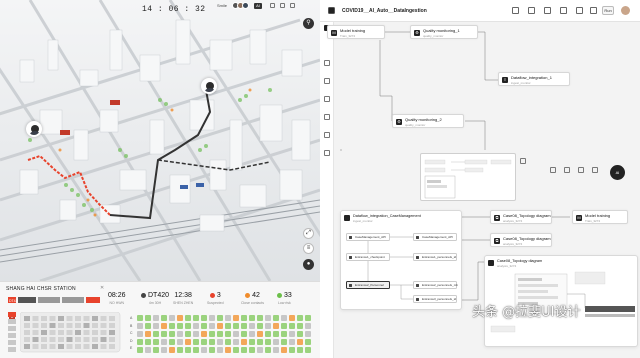 The width and height of the screenshot is (640, 358). Describe the element at coordinates (282, 5) in the screenshot. I see `share-icon` at that location.